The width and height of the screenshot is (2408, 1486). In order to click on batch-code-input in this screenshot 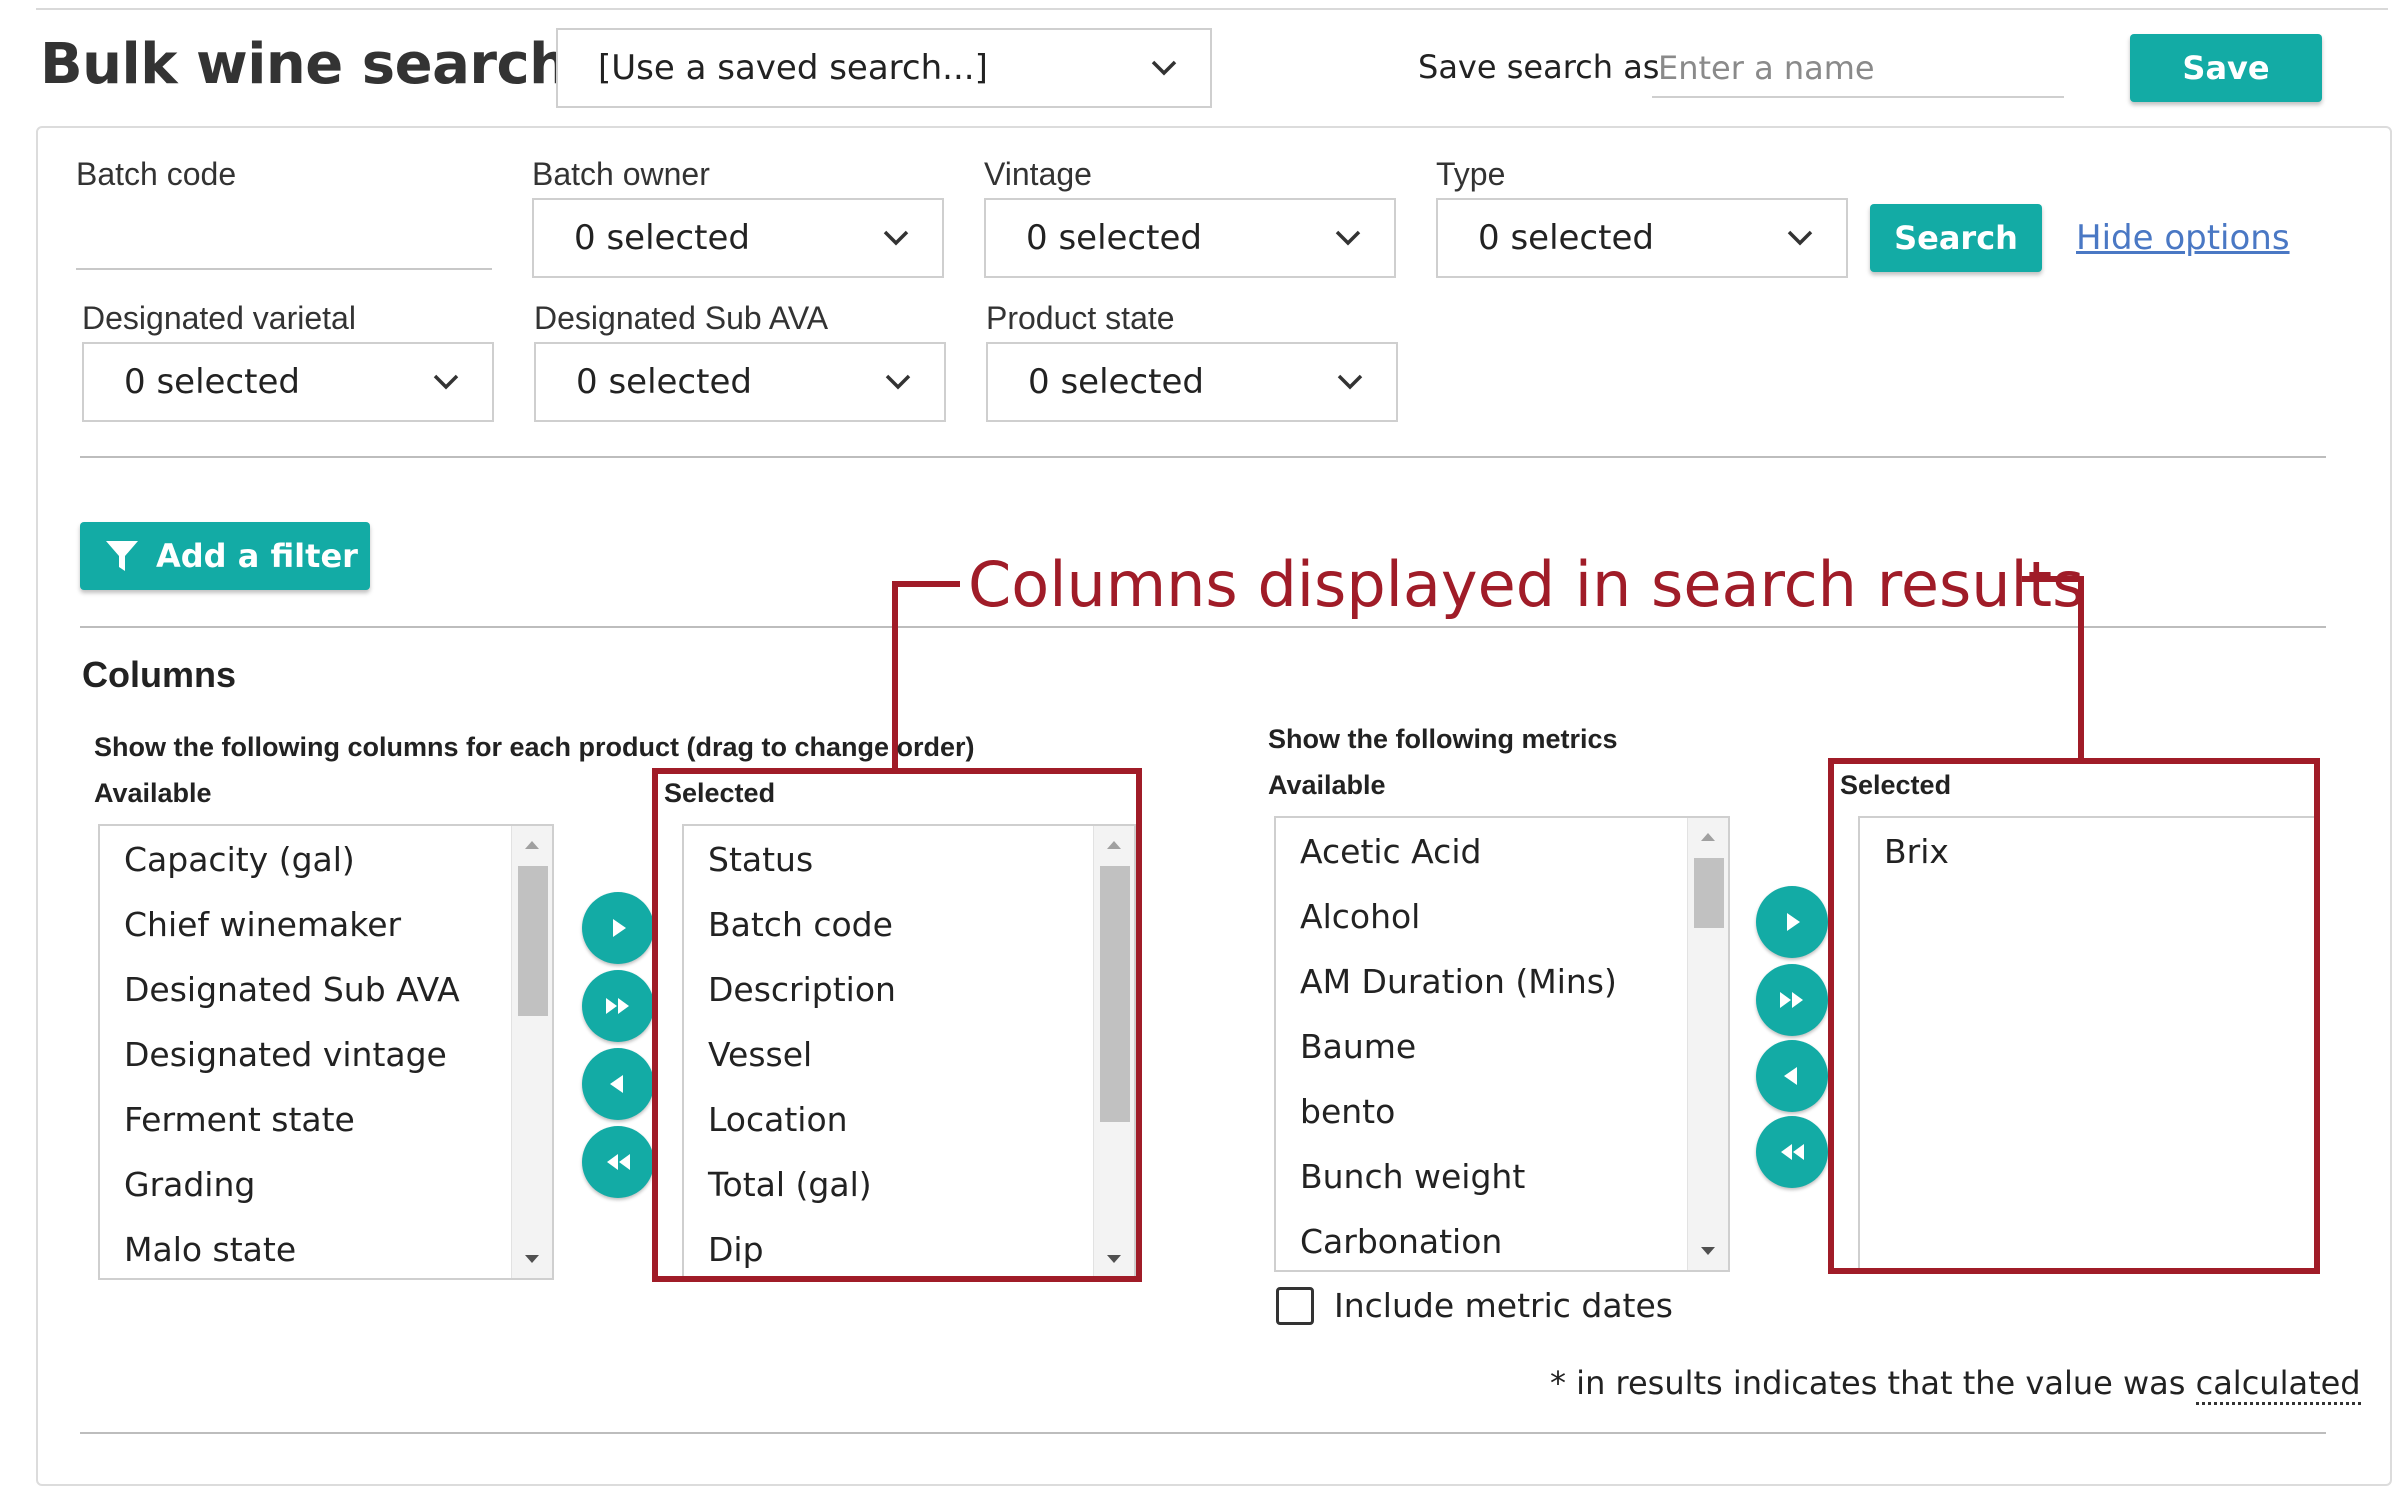, I will do `click(284, 269)`.